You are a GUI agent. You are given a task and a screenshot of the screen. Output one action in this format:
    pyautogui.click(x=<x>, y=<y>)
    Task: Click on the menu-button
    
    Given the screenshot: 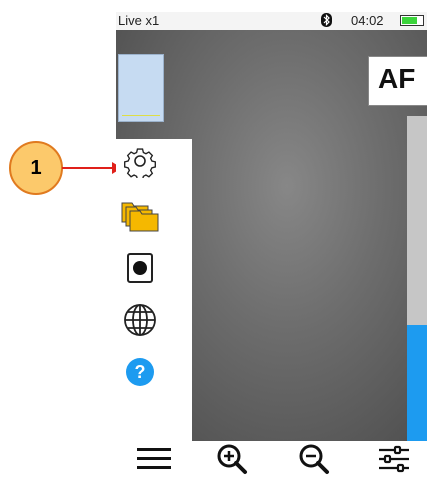 What is the action you would take?
    pyautogui.click(x=154, y=461)
    